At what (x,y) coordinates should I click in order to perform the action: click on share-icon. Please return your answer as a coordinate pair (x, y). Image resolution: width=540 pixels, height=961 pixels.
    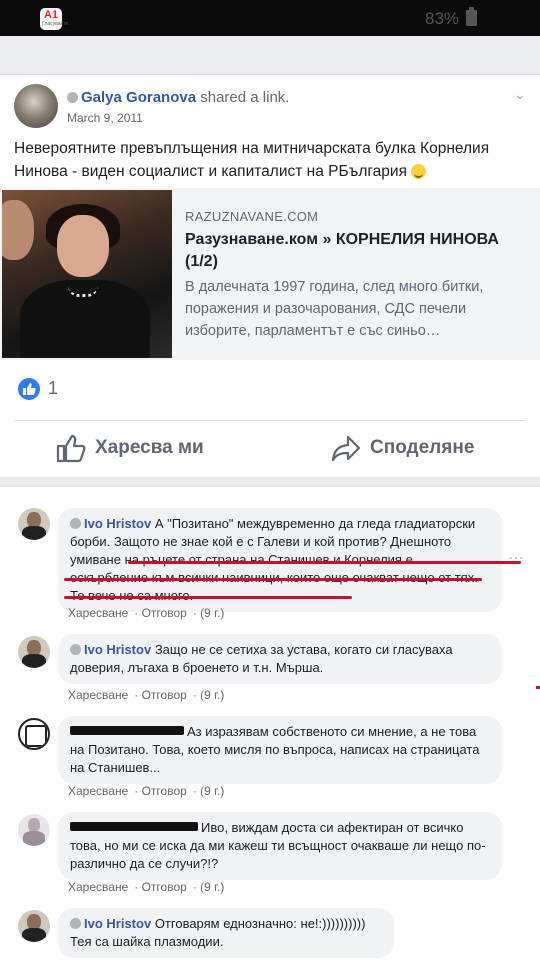
    Looking at the image, I should click on (346, 448).